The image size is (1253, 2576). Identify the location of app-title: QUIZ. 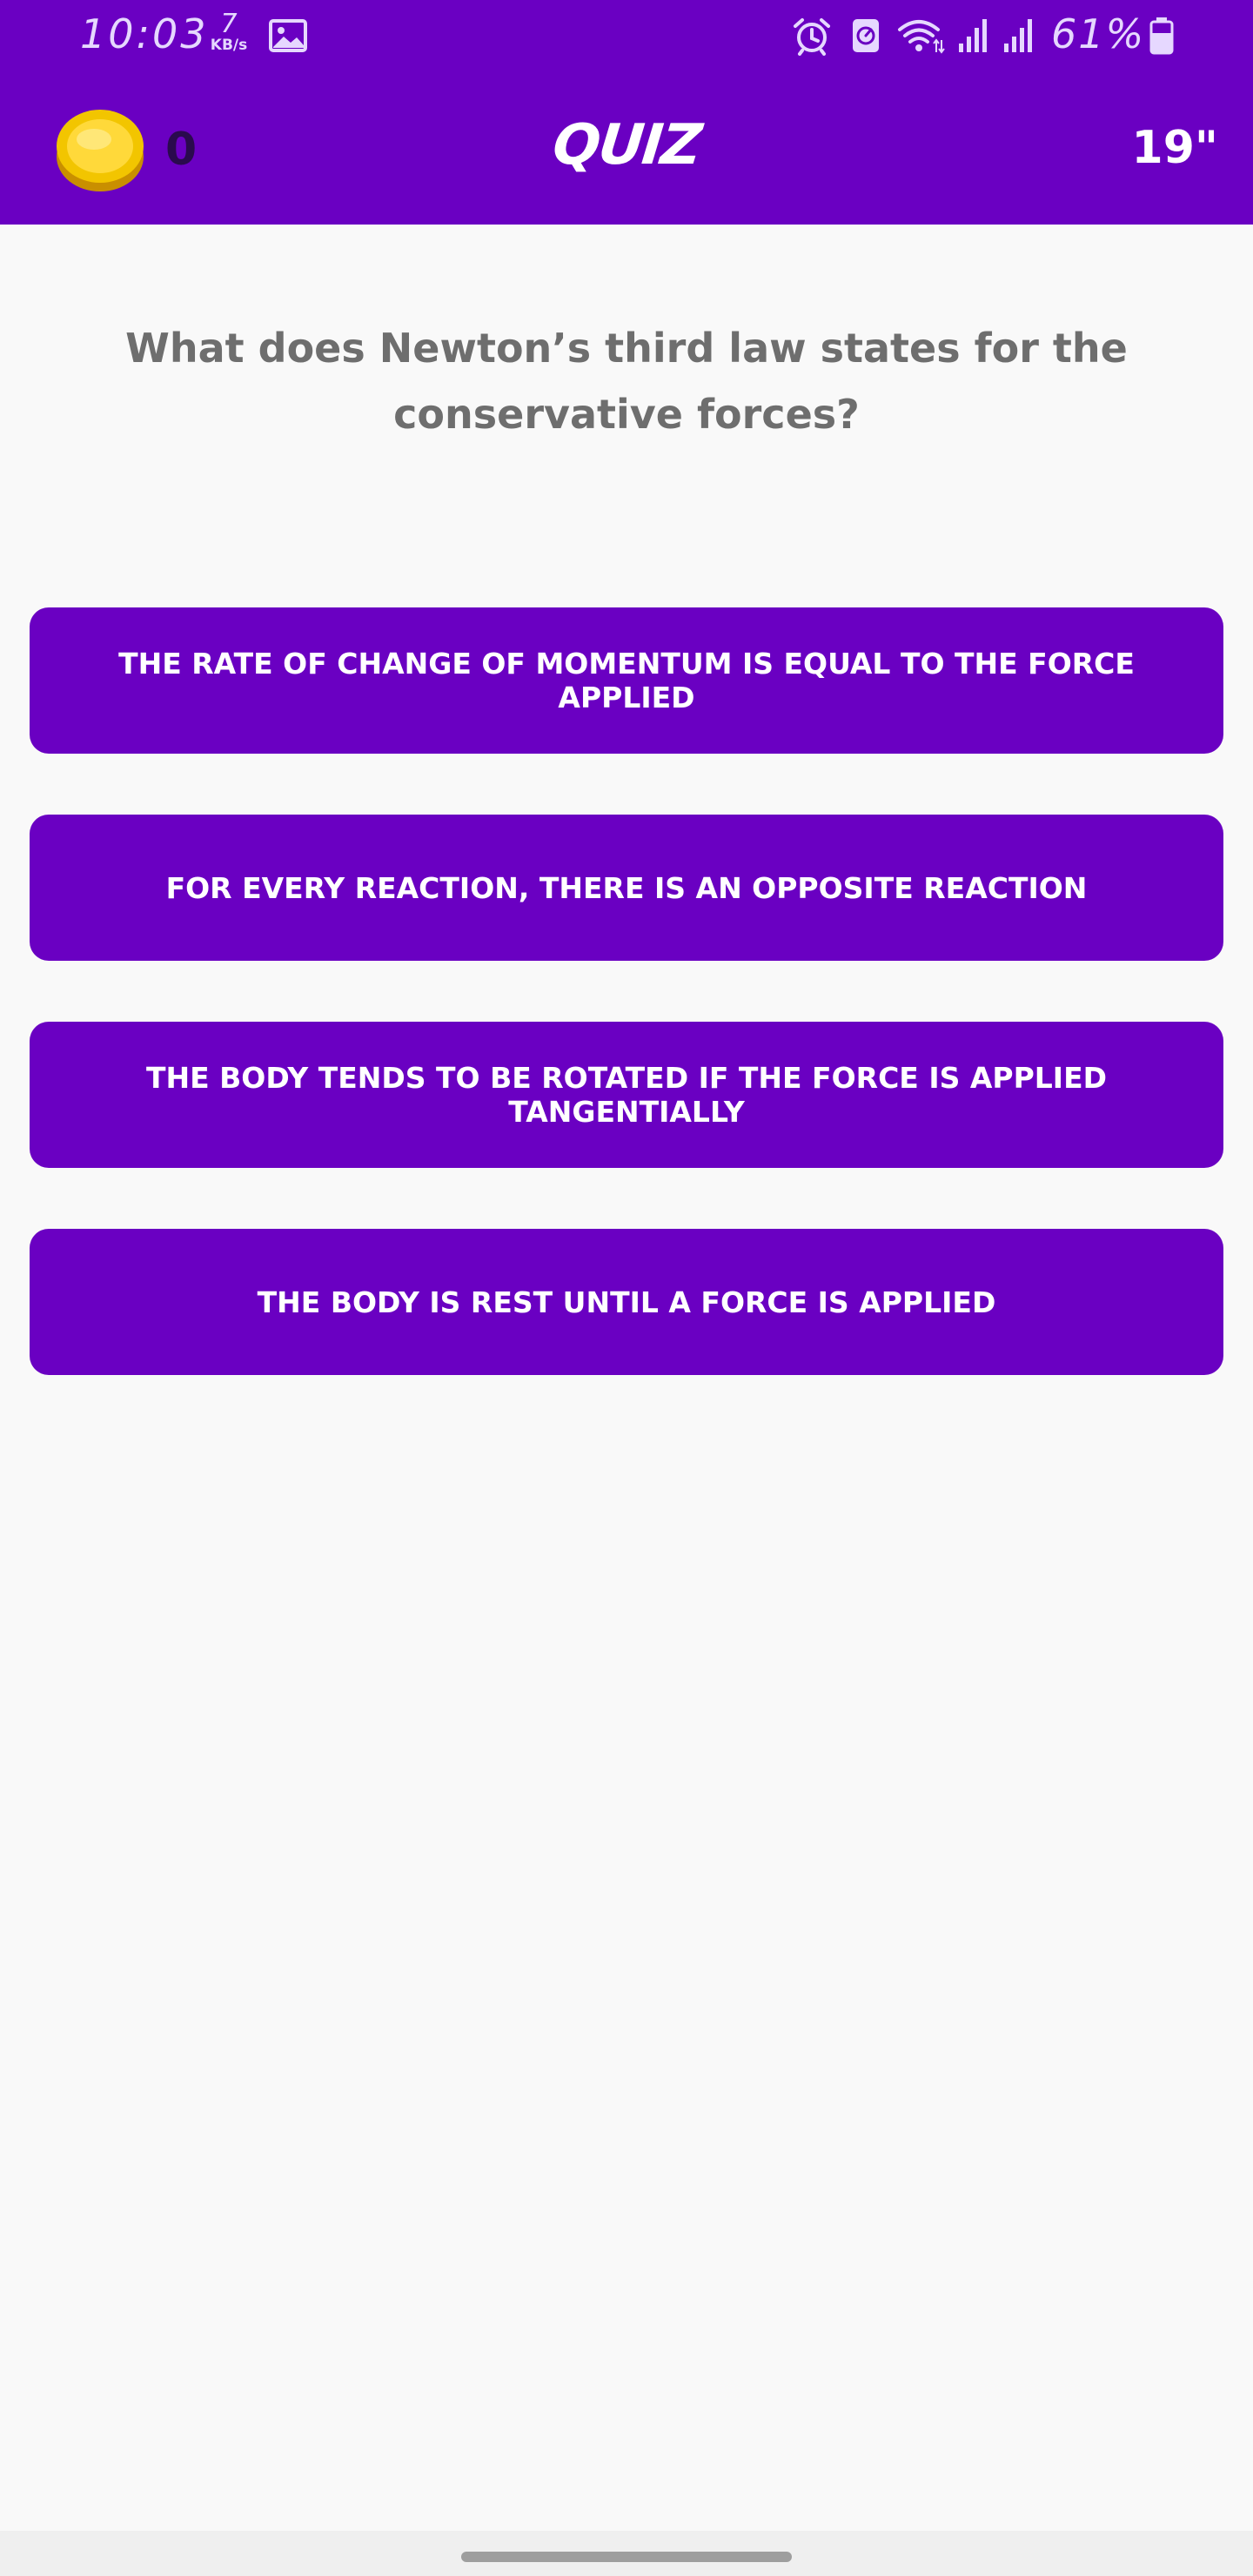
(626, 145).